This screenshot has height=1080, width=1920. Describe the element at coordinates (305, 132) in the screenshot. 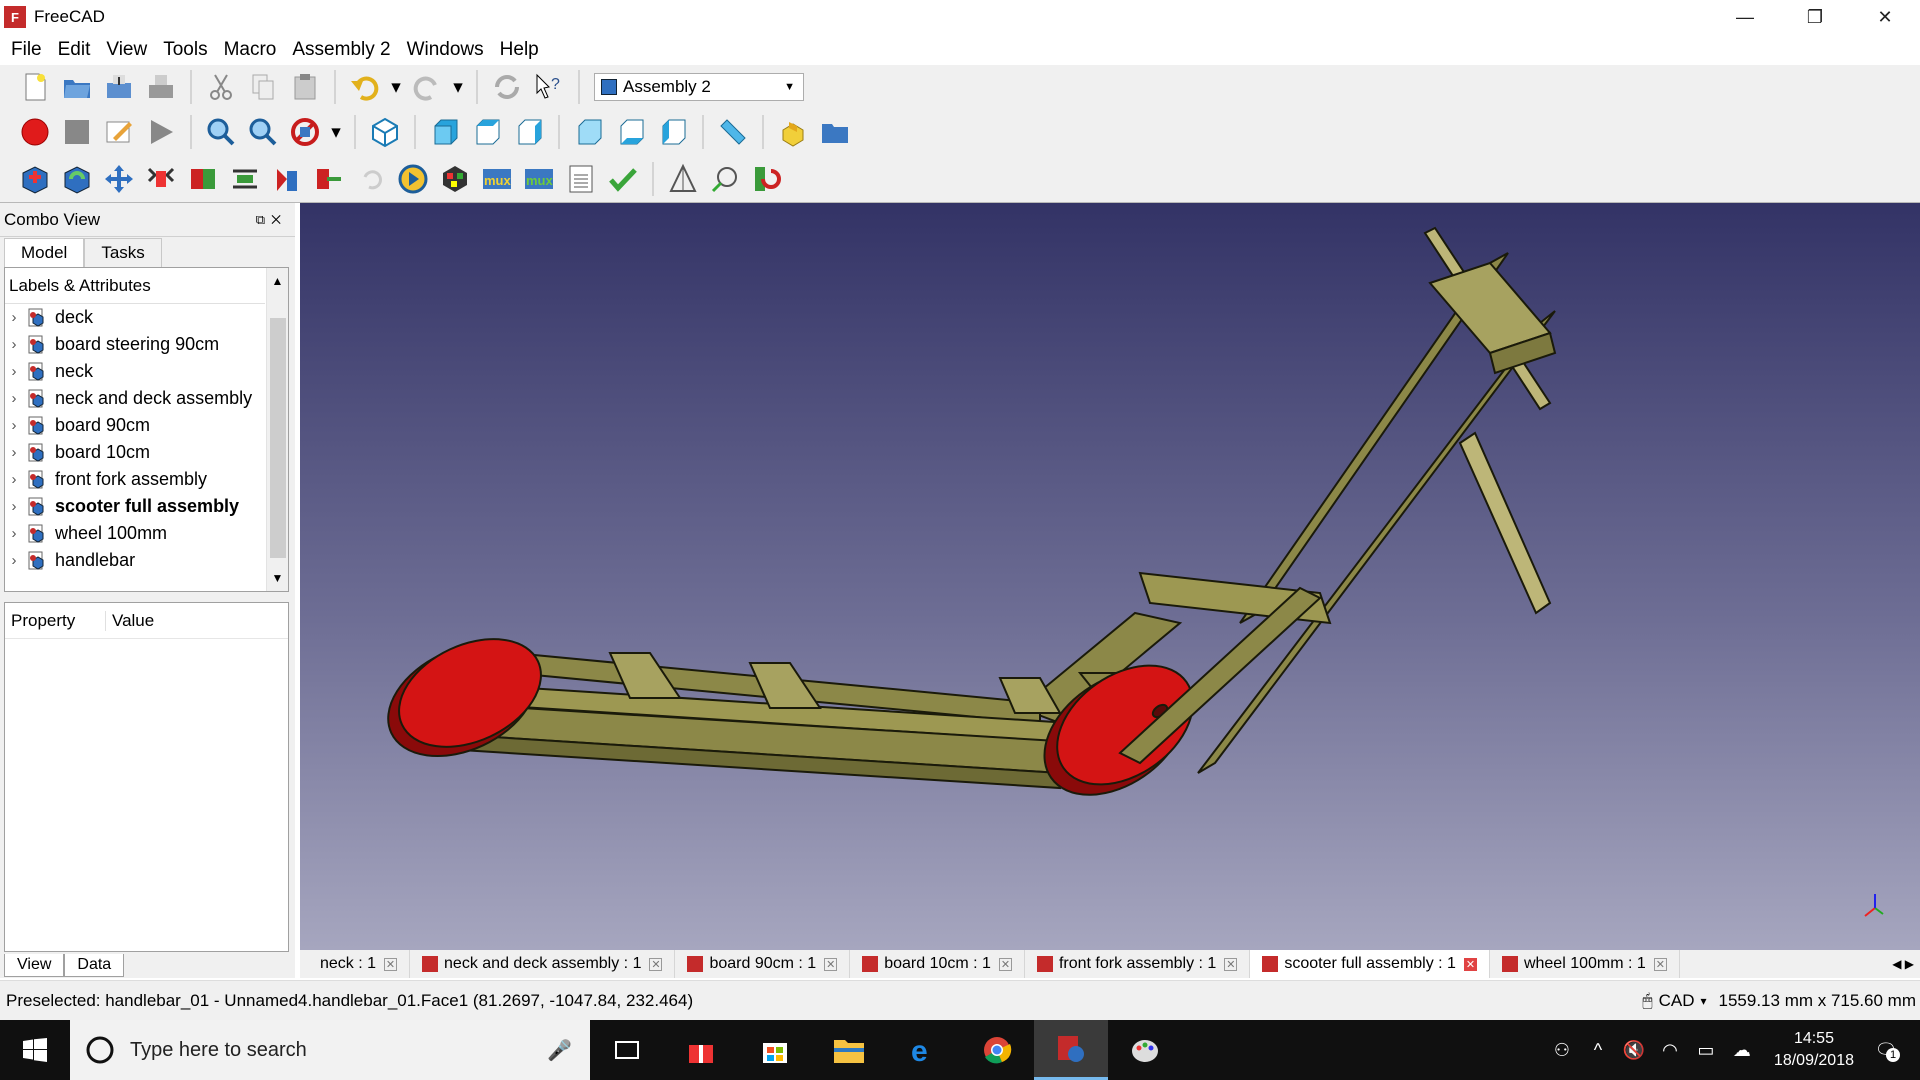

I see `draw-style-icon` at that location.